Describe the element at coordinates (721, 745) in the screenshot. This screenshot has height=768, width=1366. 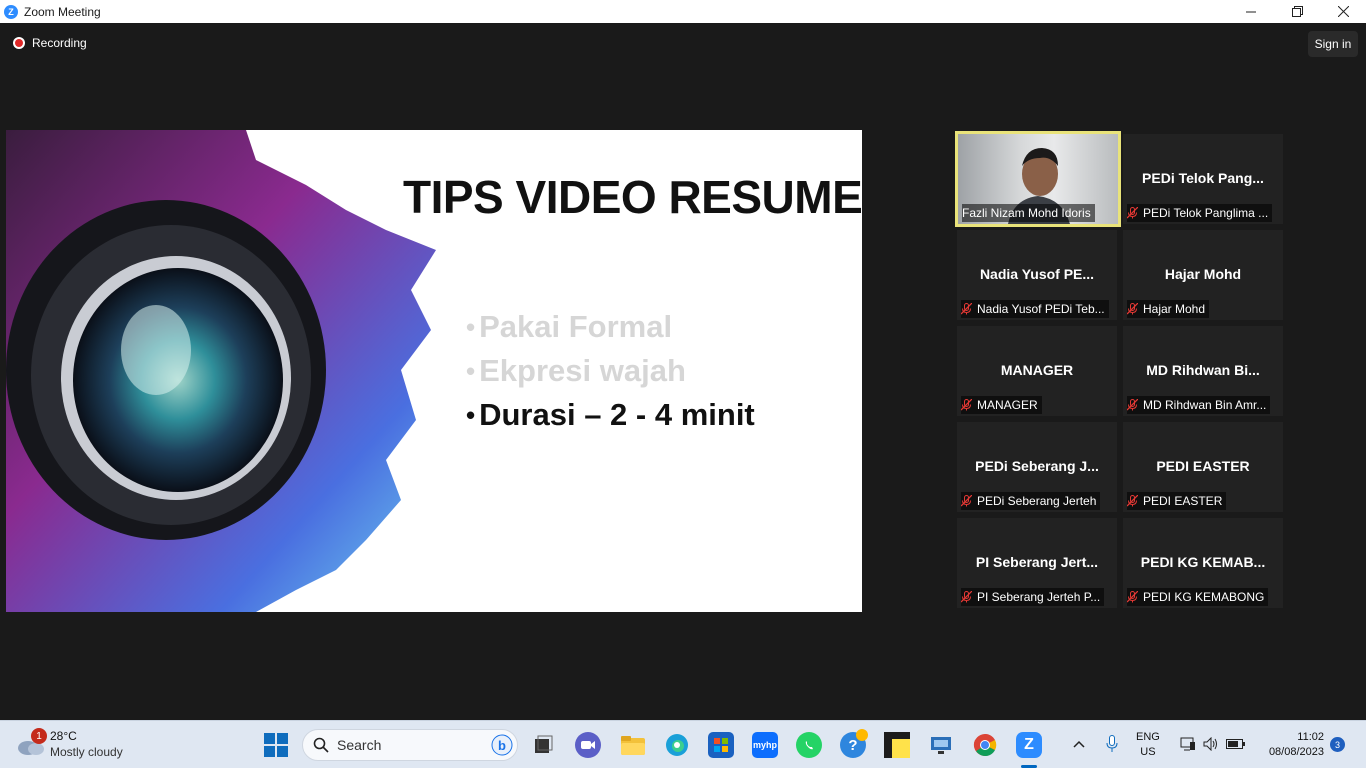
I see `microsoft-store-icon` at that location.